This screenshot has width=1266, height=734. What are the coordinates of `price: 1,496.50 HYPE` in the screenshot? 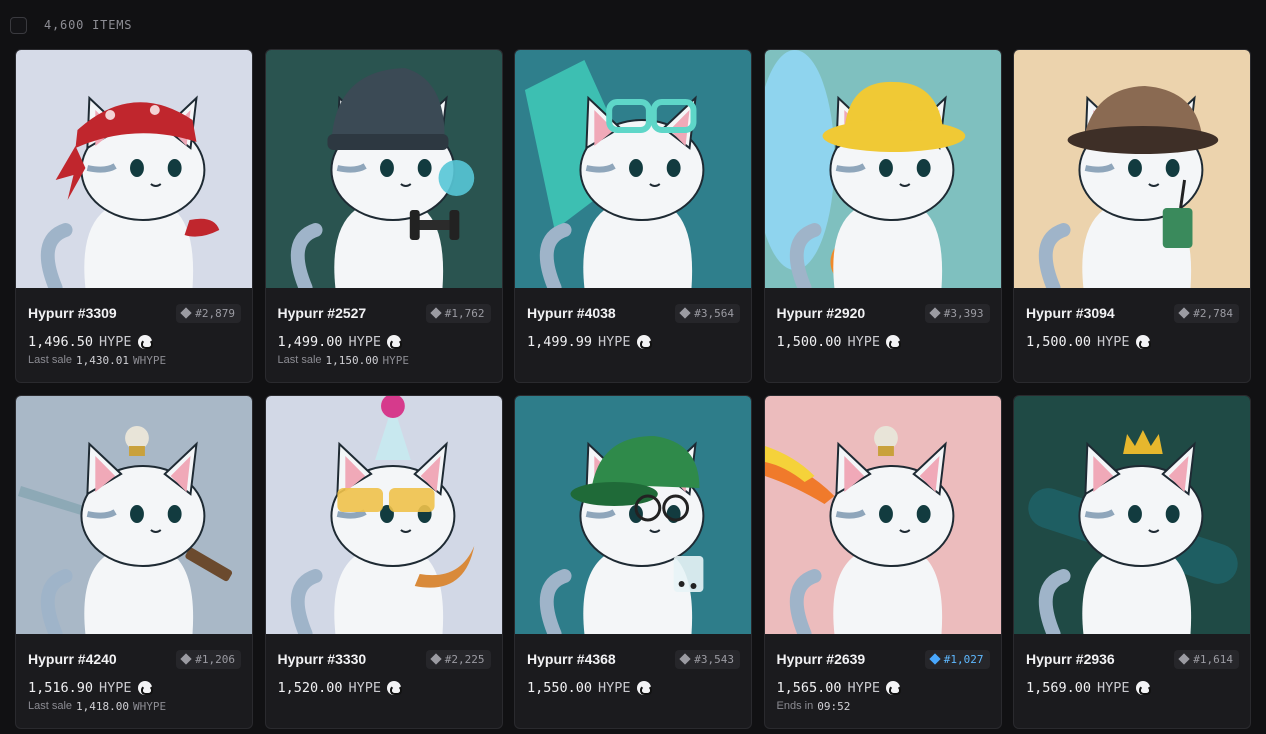 It's located at (134, 342).